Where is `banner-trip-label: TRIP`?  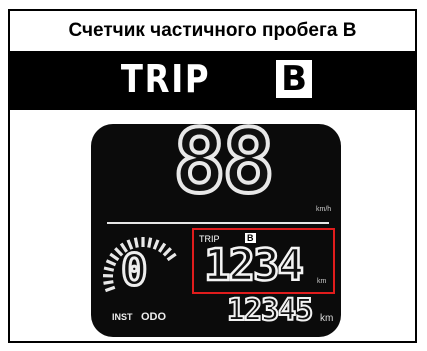 banner-trip-label: TRIP is located at coordinates (165, 78).